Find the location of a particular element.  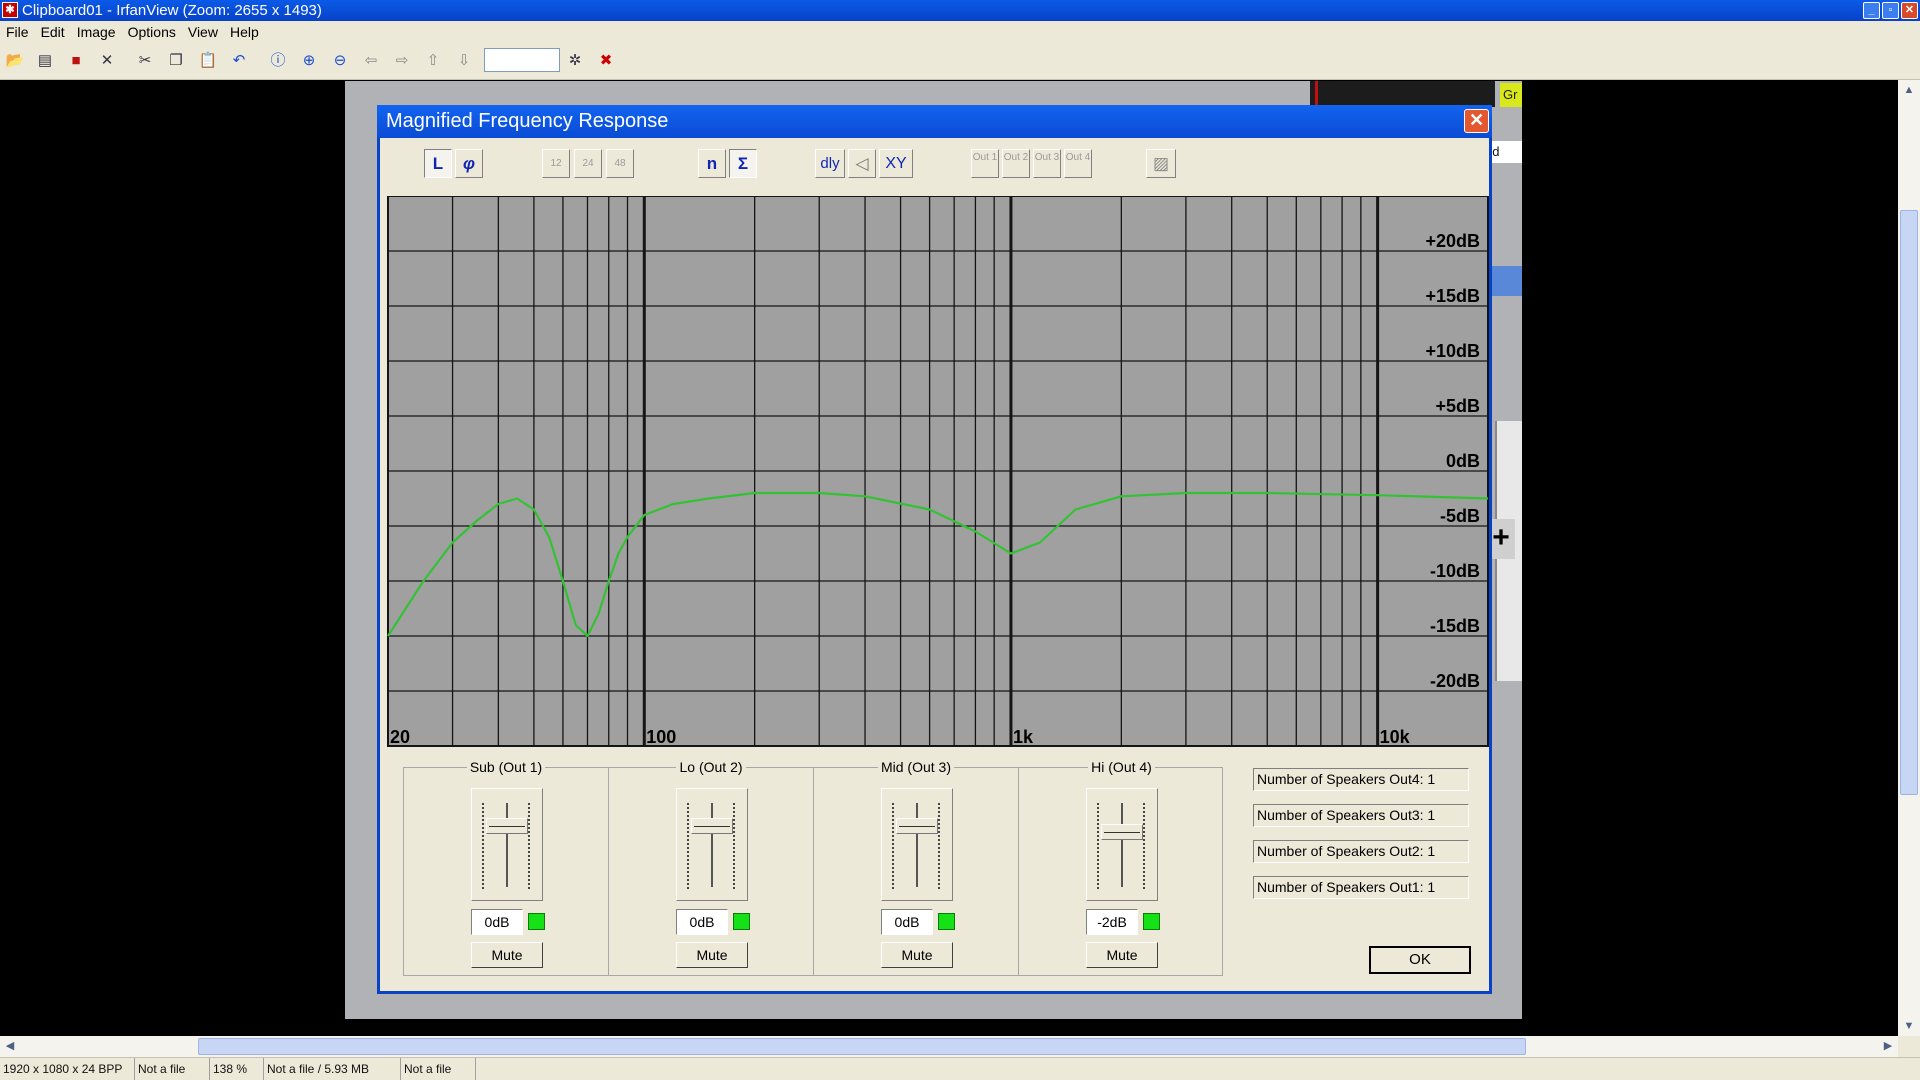

page-input is located at coordinates (522, 60).